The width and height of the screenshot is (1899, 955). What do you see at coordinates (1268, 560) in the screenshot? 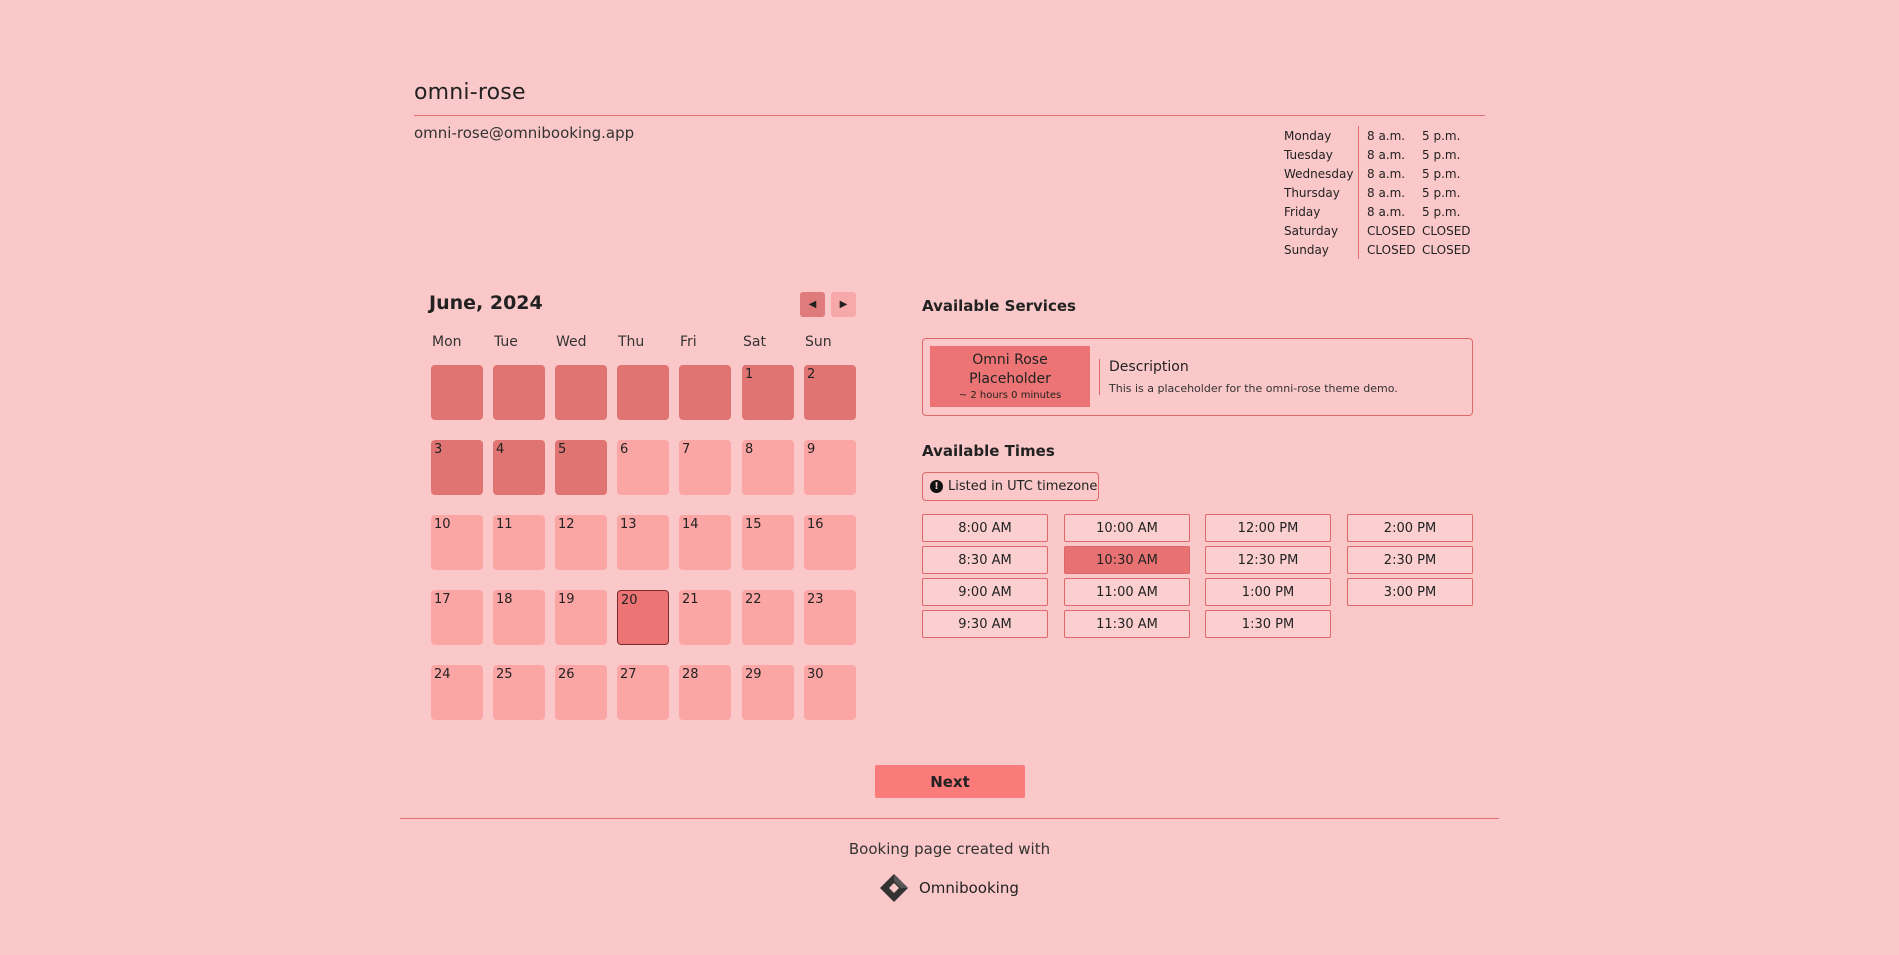
I see `time-slot-button: 12:30 PM` at bounding box center [1268, 560].